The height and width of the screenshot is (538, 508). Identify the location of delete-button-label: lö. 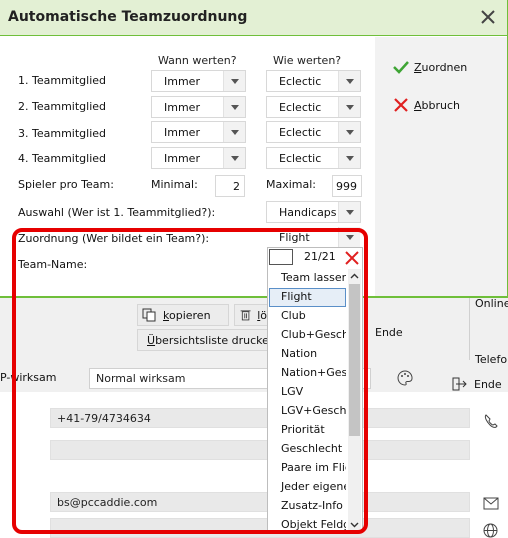
(262, 315).